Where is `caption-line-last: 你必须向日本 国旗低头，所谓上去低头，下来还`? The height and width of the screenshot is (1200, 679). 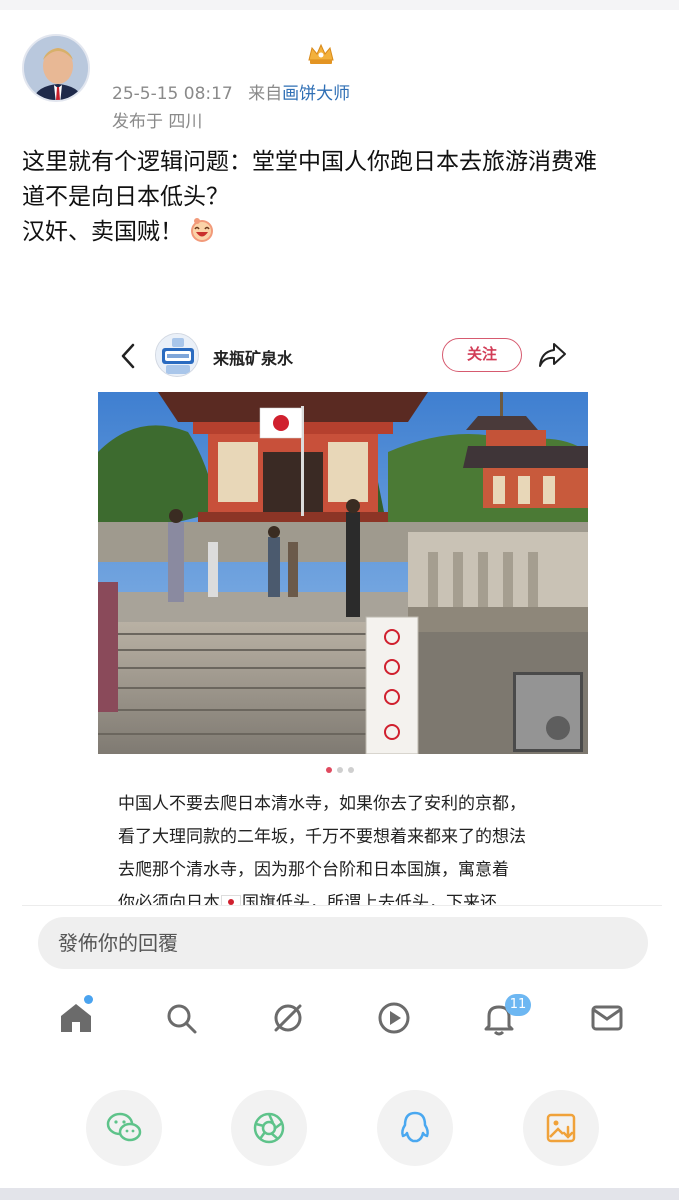
caption-line-last: 你必须向日本 国旗低头，所谓上去低头，下来还 is located at coordinates (353, 896).